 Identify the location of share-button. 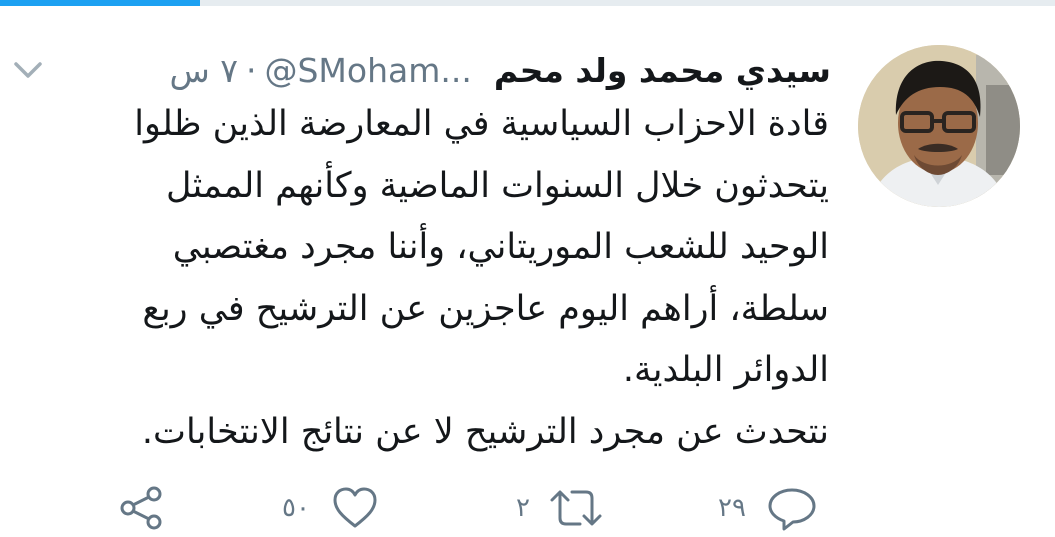
(142, 508).